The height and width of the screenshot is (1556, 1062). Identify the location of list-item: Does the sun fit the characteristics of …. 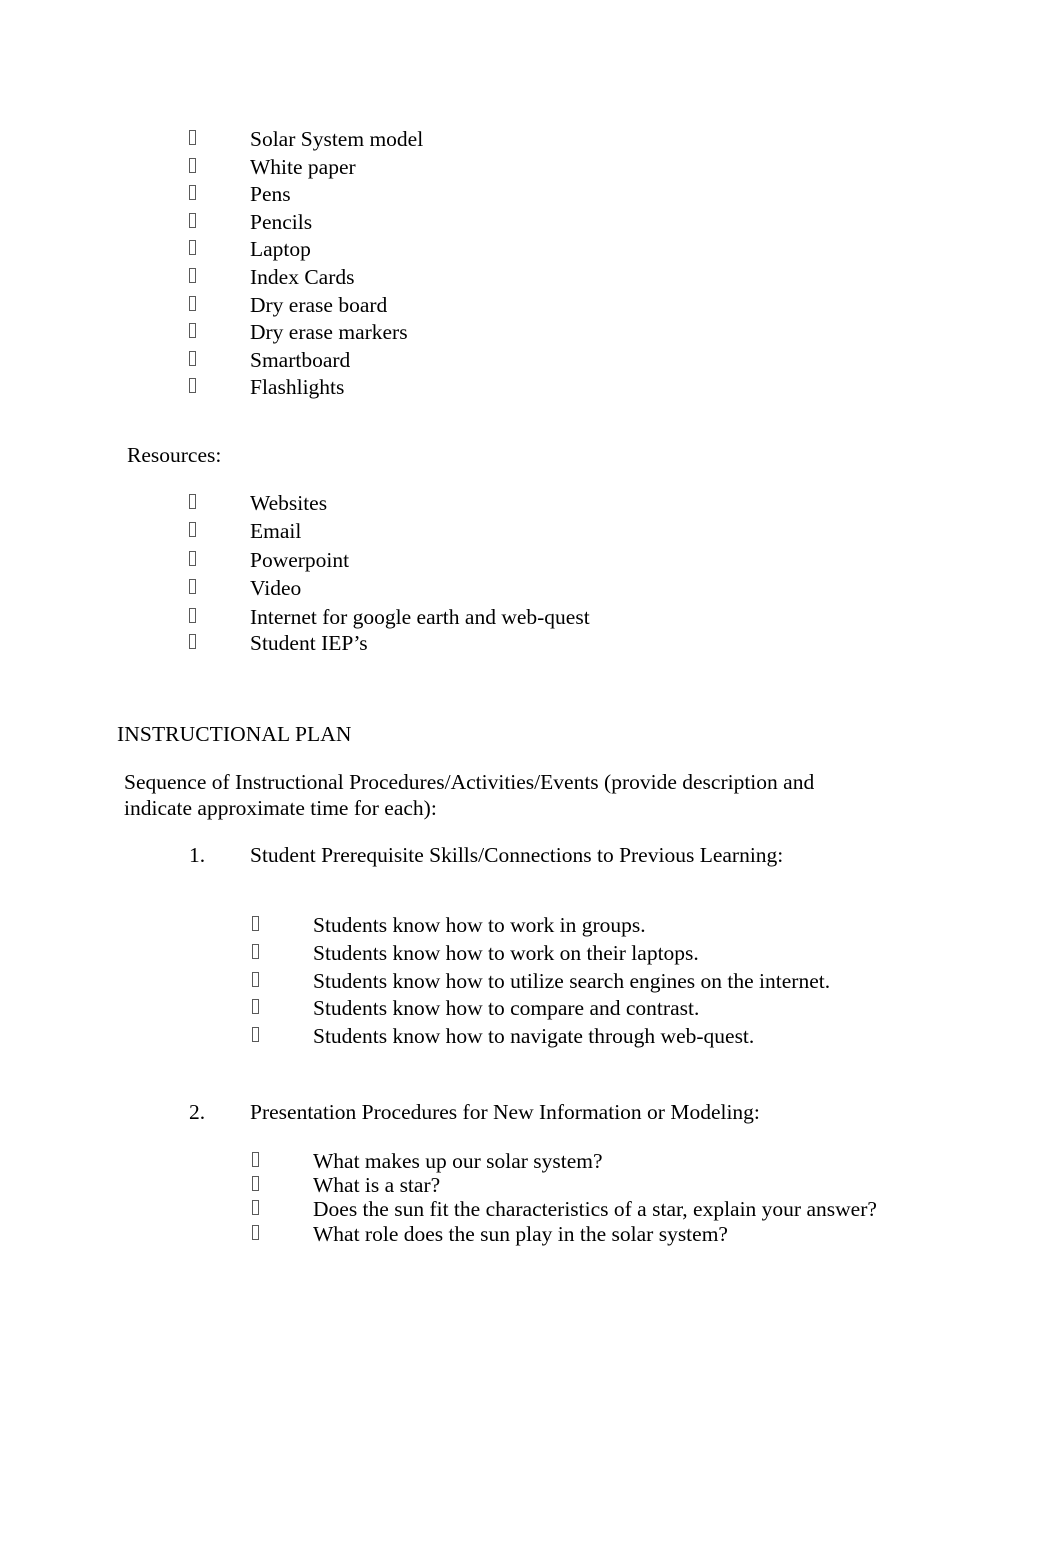
(564, 1209).